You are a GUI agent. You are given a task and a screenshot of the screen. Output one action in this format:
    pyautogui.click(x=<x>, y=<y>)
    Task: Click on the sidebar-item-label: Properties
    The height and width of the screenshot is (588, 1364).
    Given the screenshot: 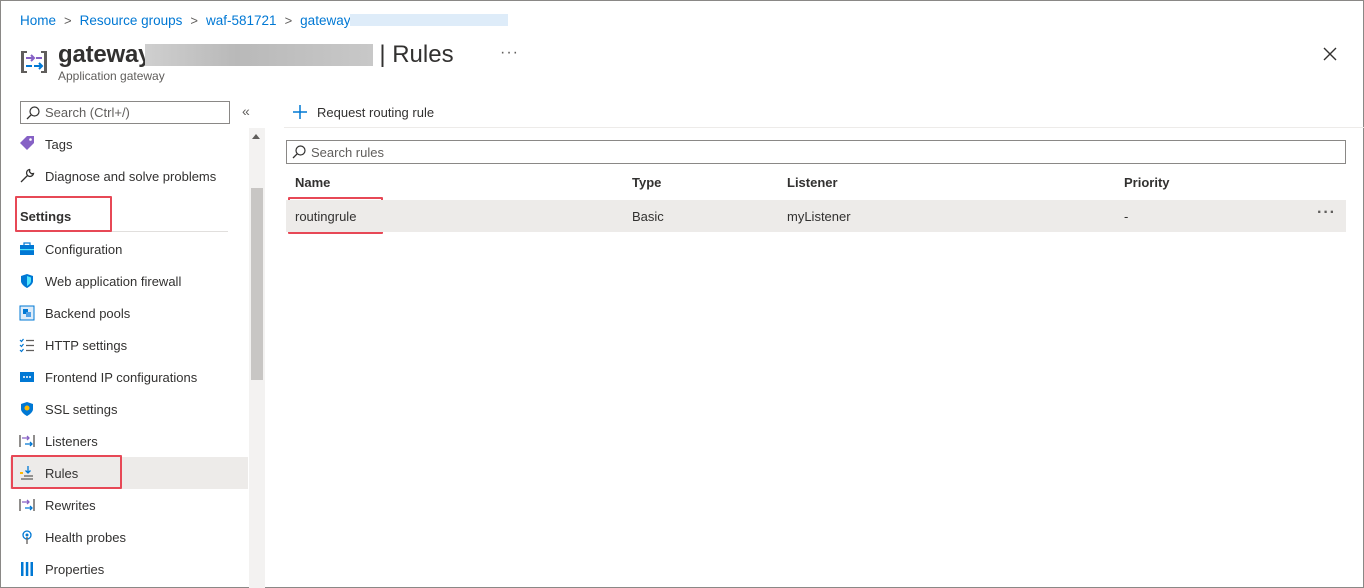 What is the action you would take?
    pyautogui.click(x=75, y=569)
    